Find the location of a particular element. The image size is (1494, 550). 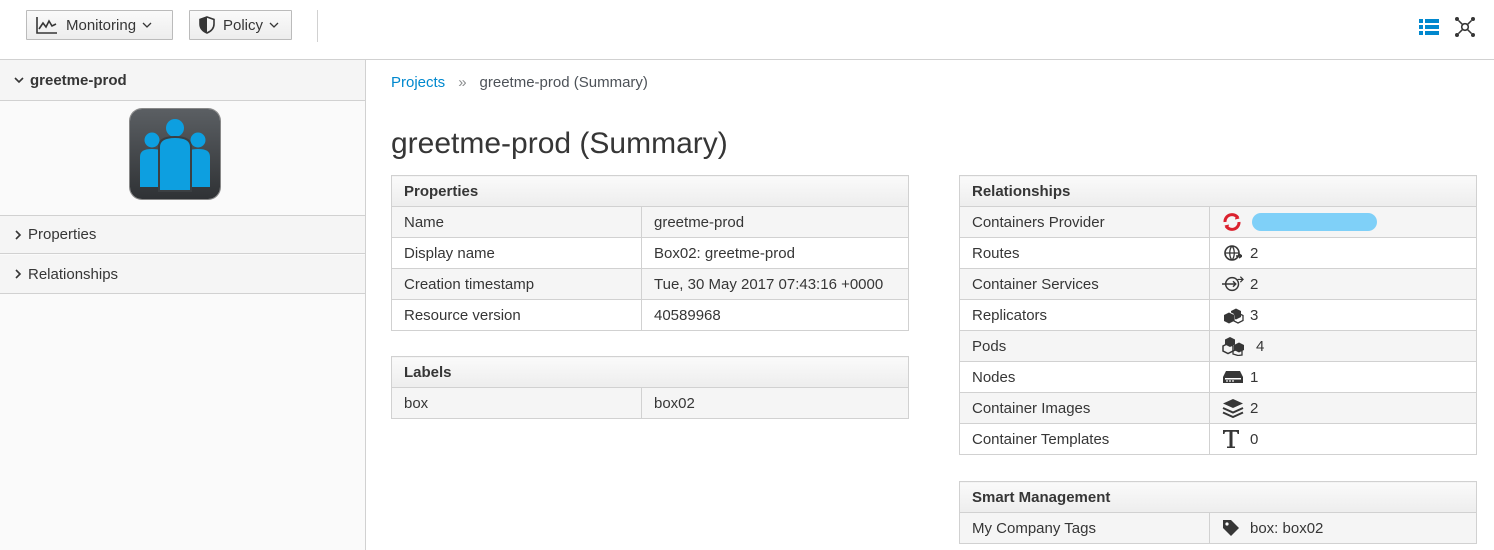

relationship-label: Container Services is located at coordinates (1084, 284).